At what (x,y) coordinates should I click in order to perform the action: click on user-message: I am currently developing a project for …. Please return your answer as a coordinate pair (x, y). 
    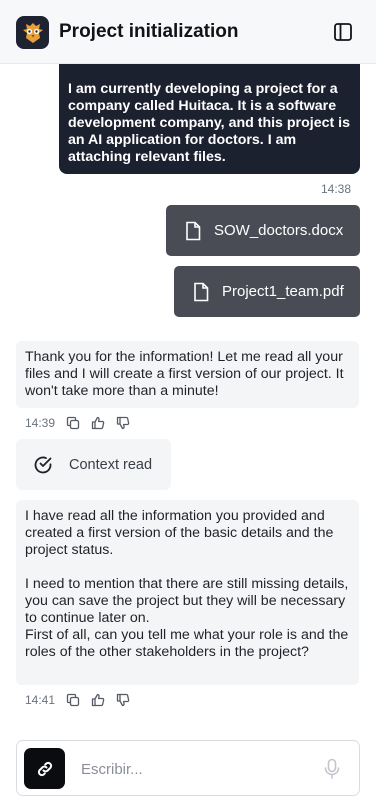
    Looking at the image, I should click on (209, 119).